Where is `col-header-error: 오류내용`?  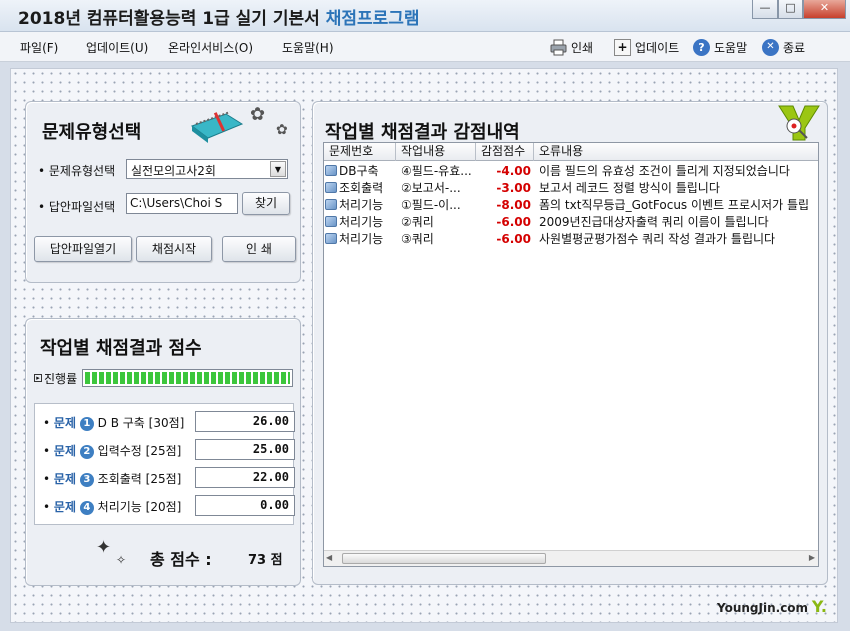
col-header-error: 오류내용 is located at coordinates (677, 152).